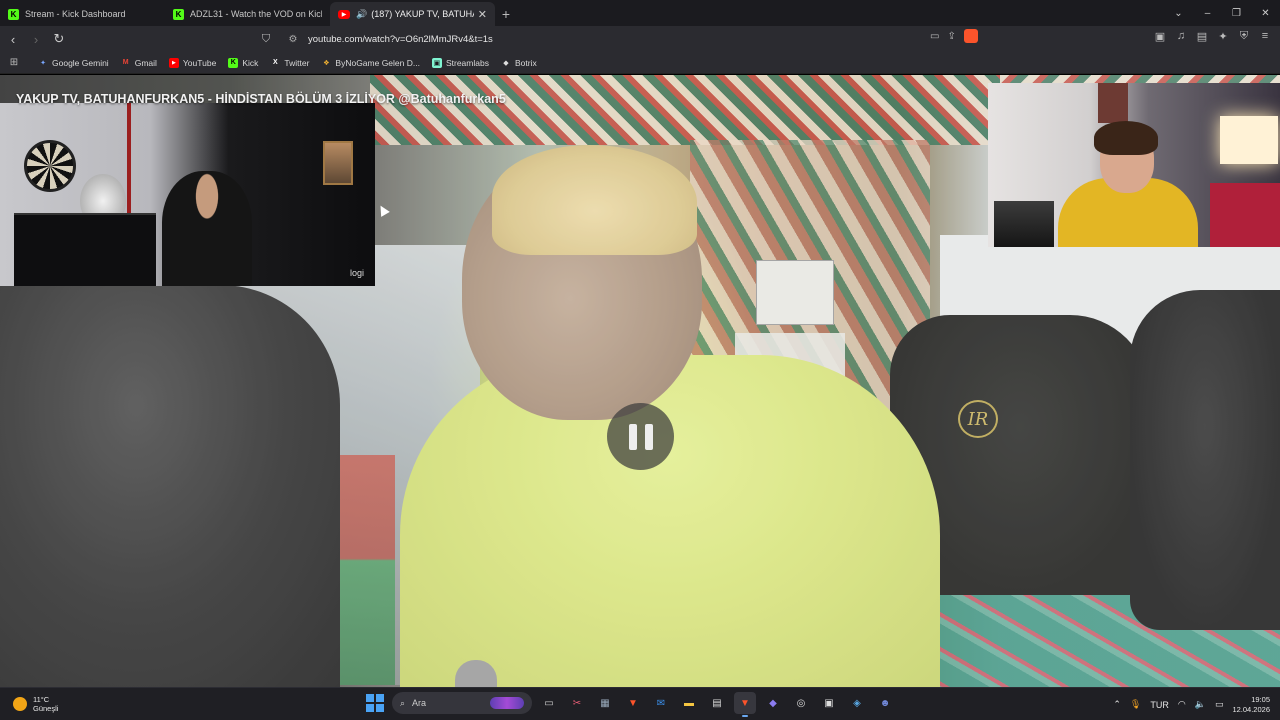 The image size is (1280, 720). Describe the element at coordinates (506, 63) in the screenshot. I see `botrix-icon: ◆` at that location.